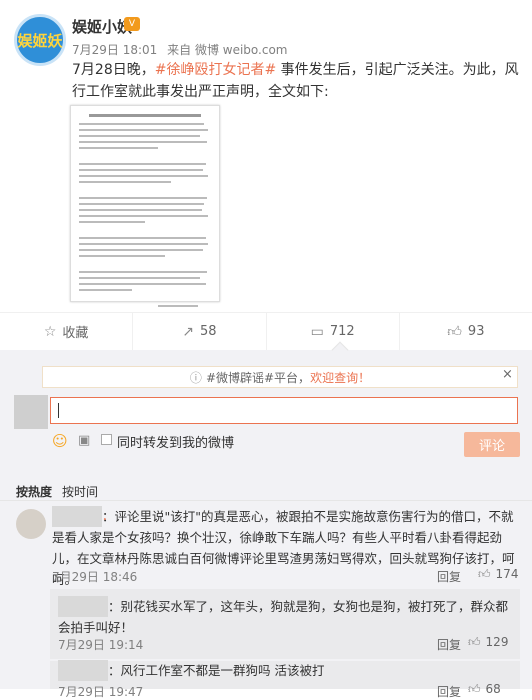 Image resolution: width=532 pixels, height=700 pixels. Describe the element at coordinates (31, 524) in the screenshot. I see `comment-avatar` at that location.